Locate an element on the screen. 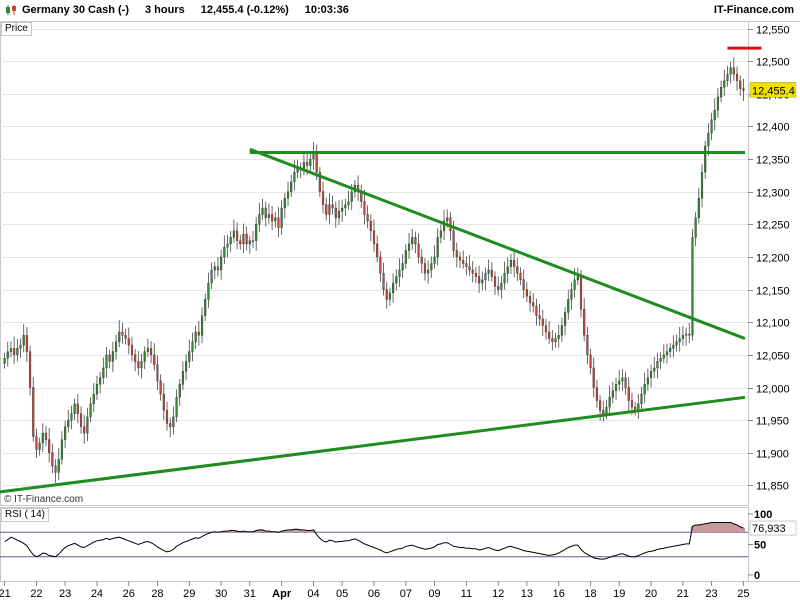 This screenshot has width=800, height=600. rsi-tick-label: 50 is located at coordinates (760, 546).